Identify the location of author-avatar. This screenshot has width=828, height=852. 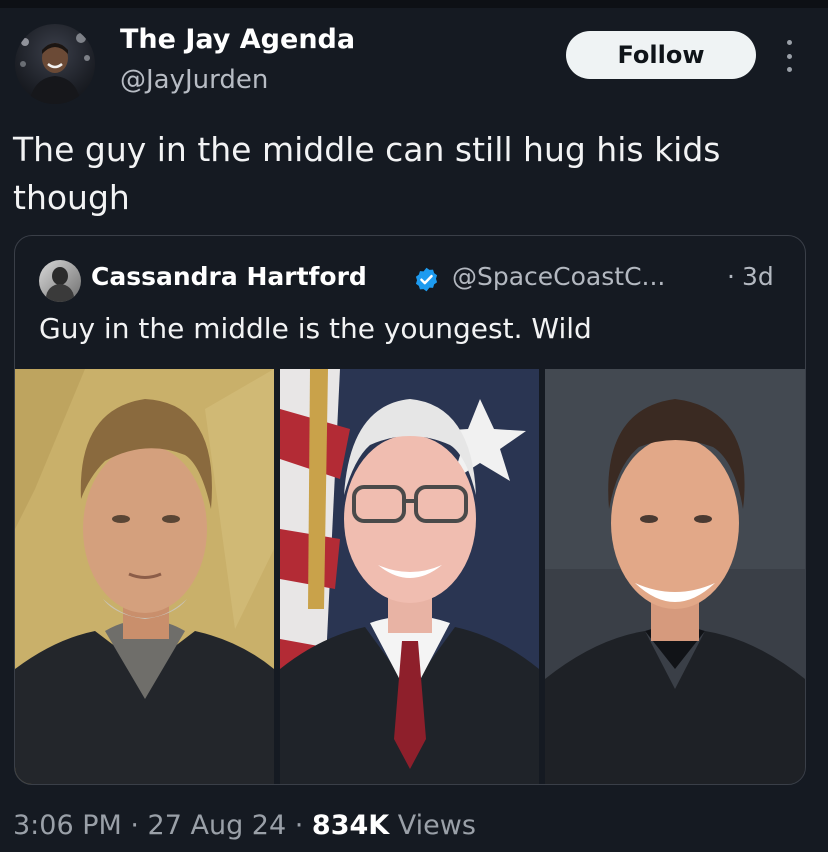
(55, 64).